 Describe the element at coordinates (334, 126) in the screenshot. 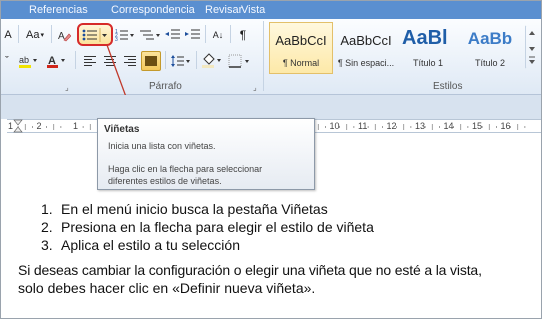

I see `ruler-number: 10` at that location.